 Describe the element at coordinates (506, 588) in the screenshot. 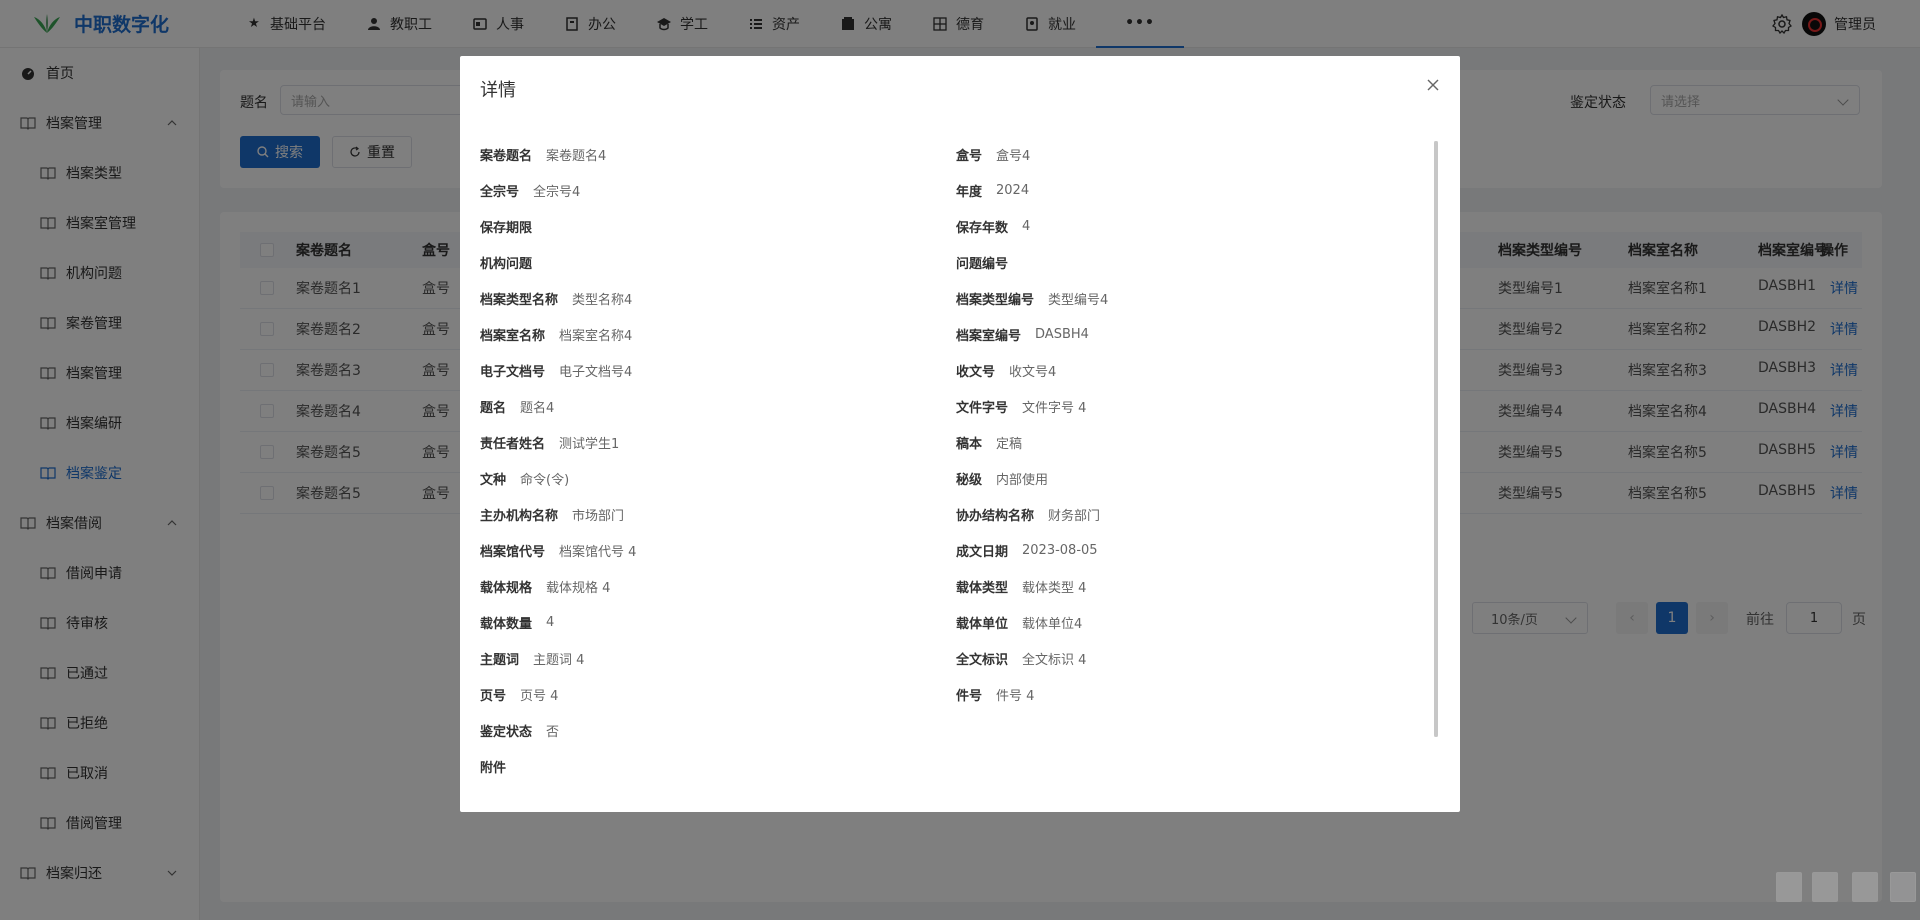

I see `field-label: 载体规格` at that location.